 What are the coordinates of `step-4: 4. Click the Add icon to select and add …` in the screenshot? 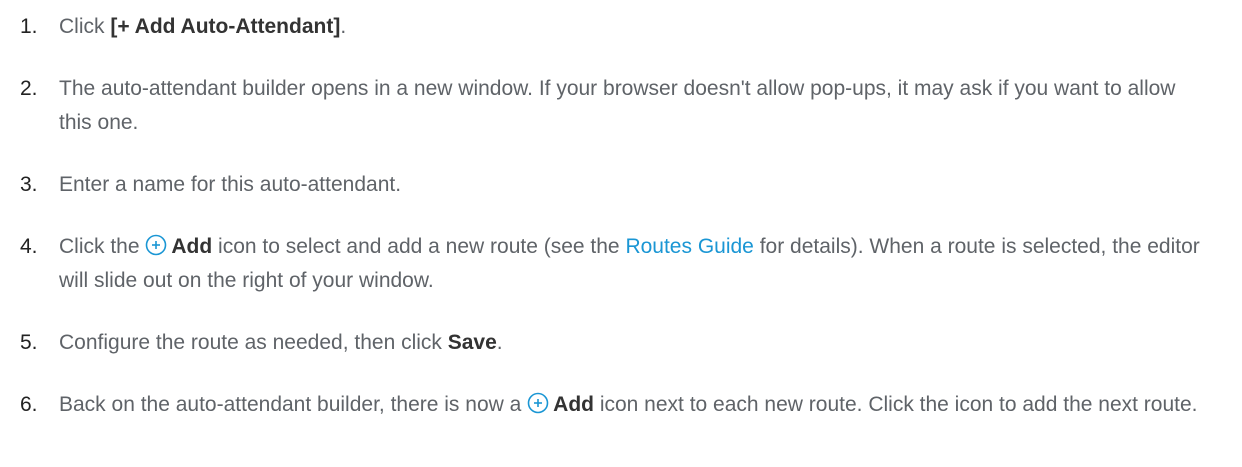 It's located at (604, 264).